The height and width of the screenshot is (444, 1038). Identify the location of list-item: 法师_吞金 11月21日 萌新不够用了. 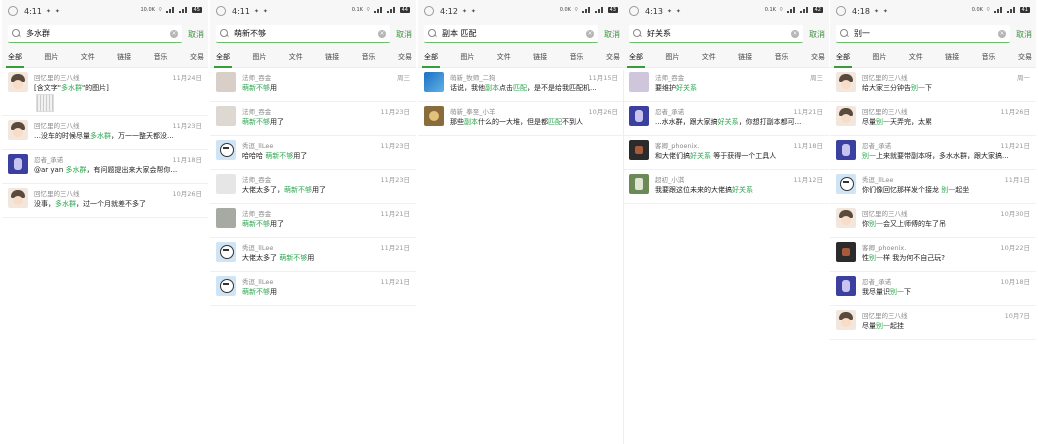
(313, 221).